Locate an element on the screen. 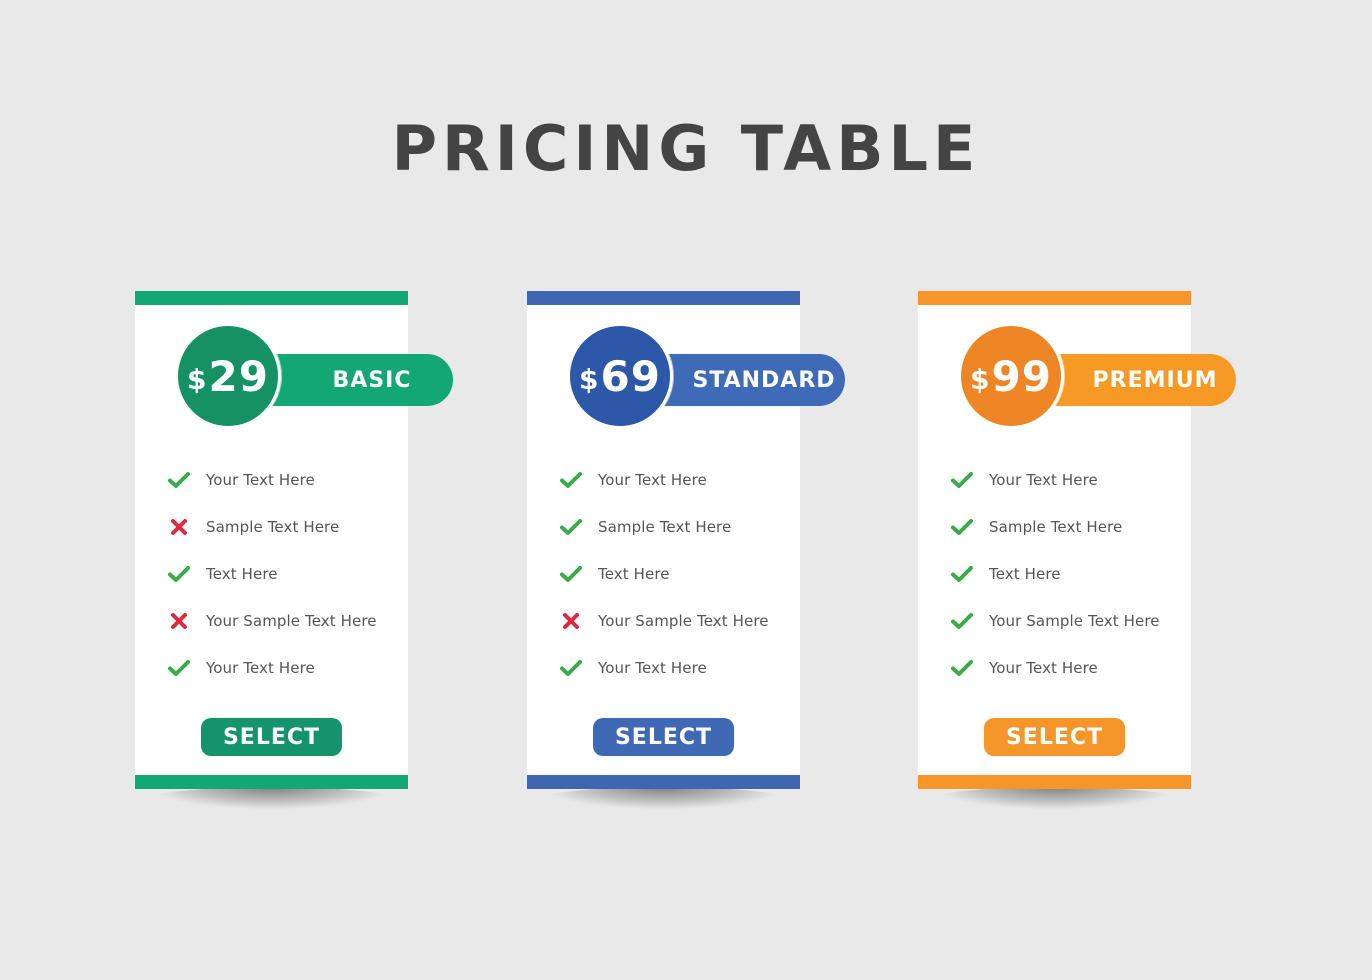  plan-price: $ 99 is located at coordinates (1011, 376).